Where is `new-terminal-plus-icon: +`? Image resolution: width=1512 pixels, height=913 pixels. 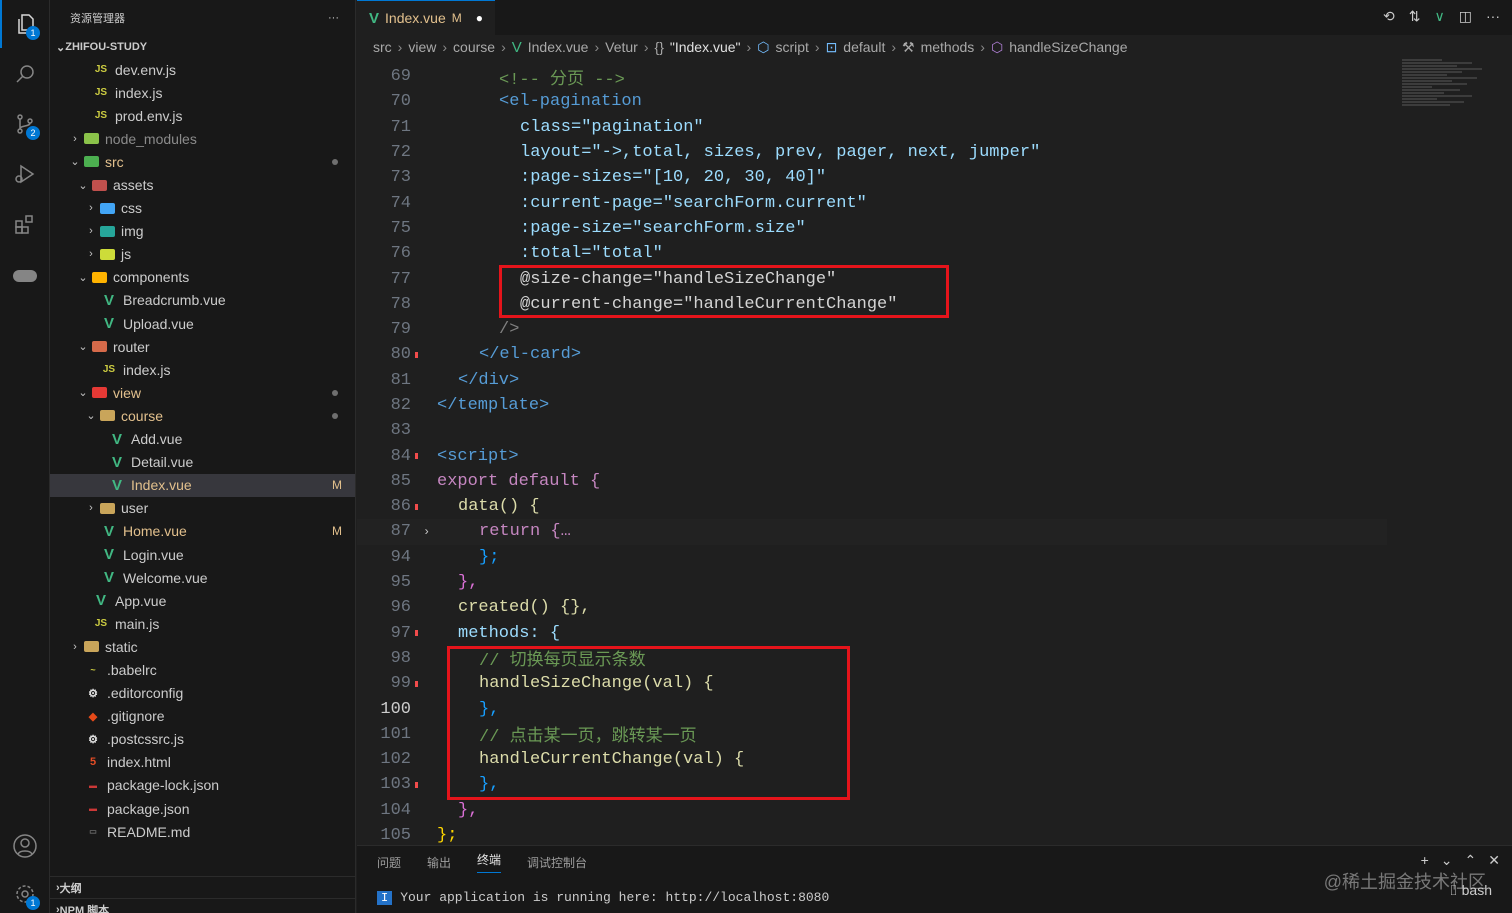 new-terminal-plus-icon: + is located at coordinates (1425, 860).